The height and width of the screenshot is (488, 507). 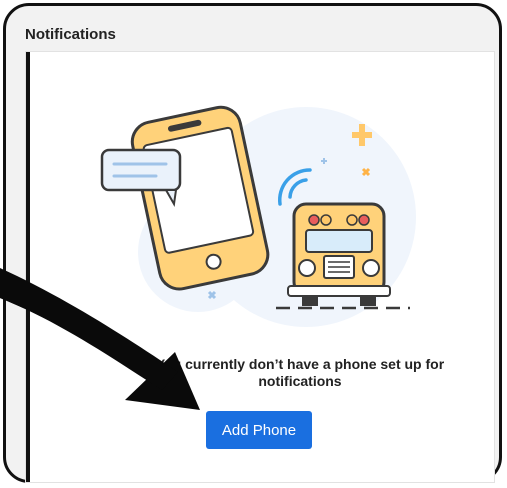 I want to click on panel-title: Notifications, so click(x=70, y=34).